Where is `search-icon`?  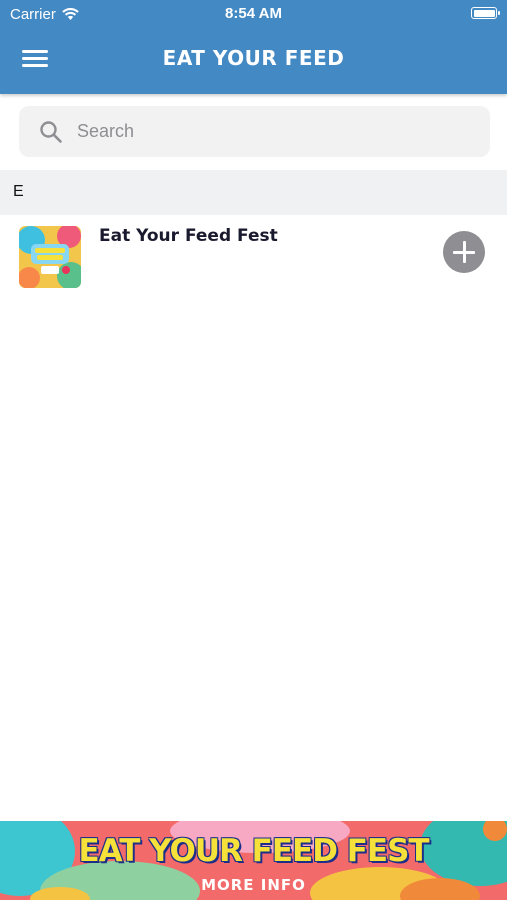 search-icon is located at coordinates (51, 132).